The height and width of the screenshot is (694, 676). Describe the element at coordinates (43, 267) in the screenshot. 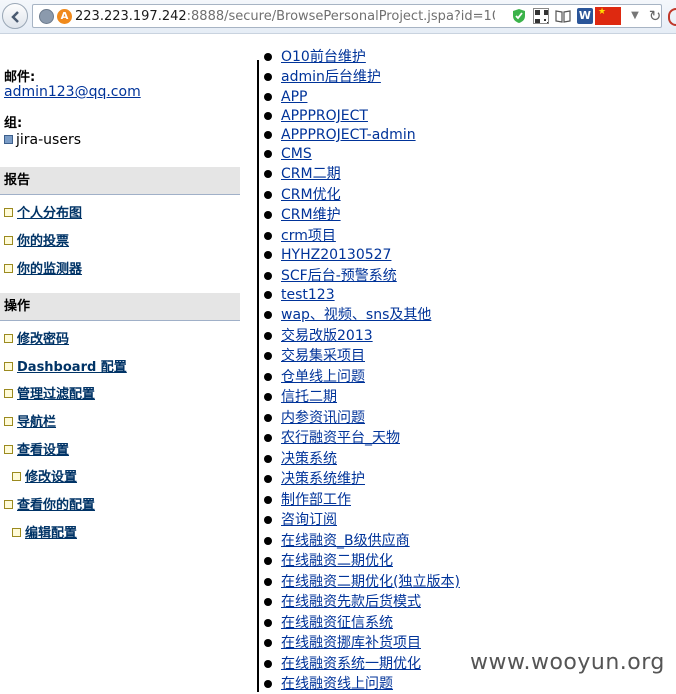

I see `report-link-your-watchers: 你的监测器` at that location.